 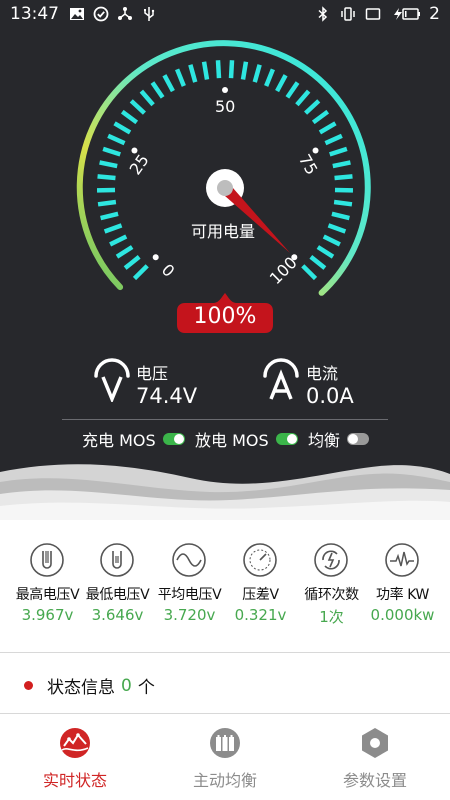 I want to click on percent-badge: 100%, so click(x=225, y=313).